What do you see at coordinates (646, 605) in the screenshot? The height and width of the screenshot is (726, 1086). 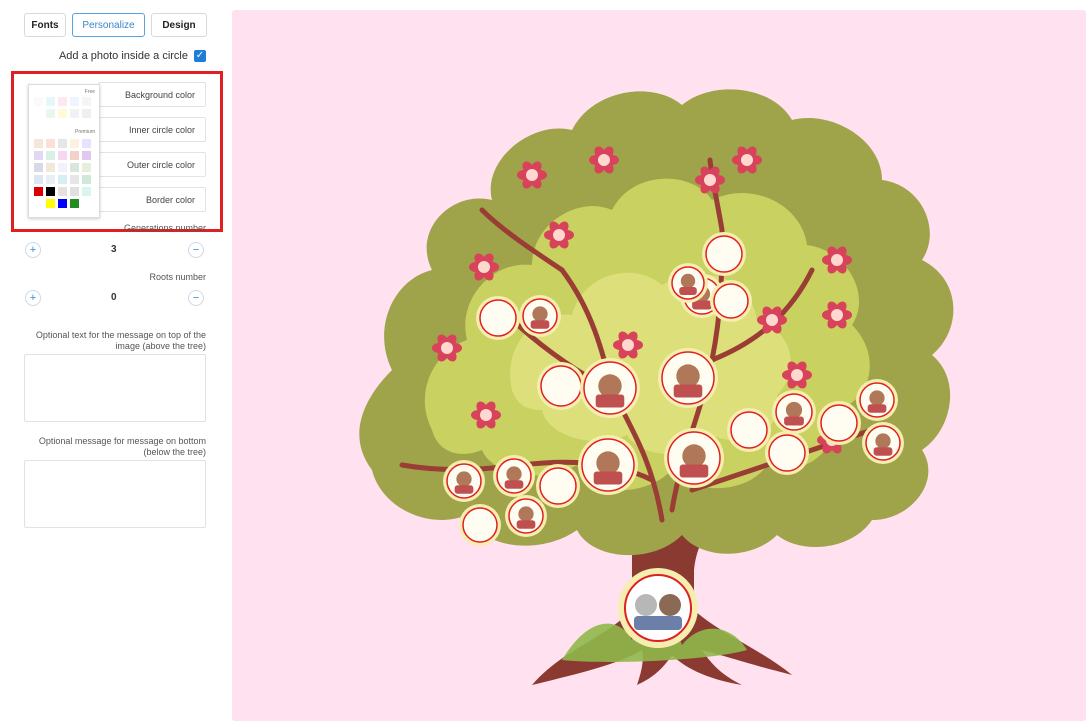 I see `root-grandma-avatar` at bounding box center [646, 605].